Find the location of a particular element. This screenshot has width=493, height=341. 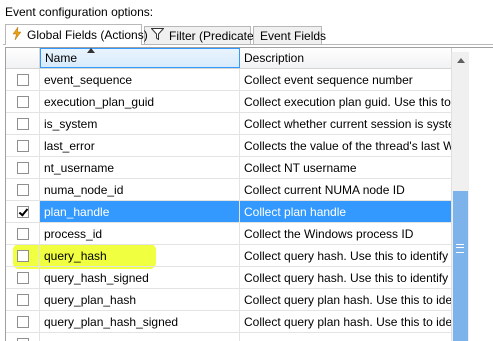

row-description: Collect NT username is located at coordinates (300, 167).